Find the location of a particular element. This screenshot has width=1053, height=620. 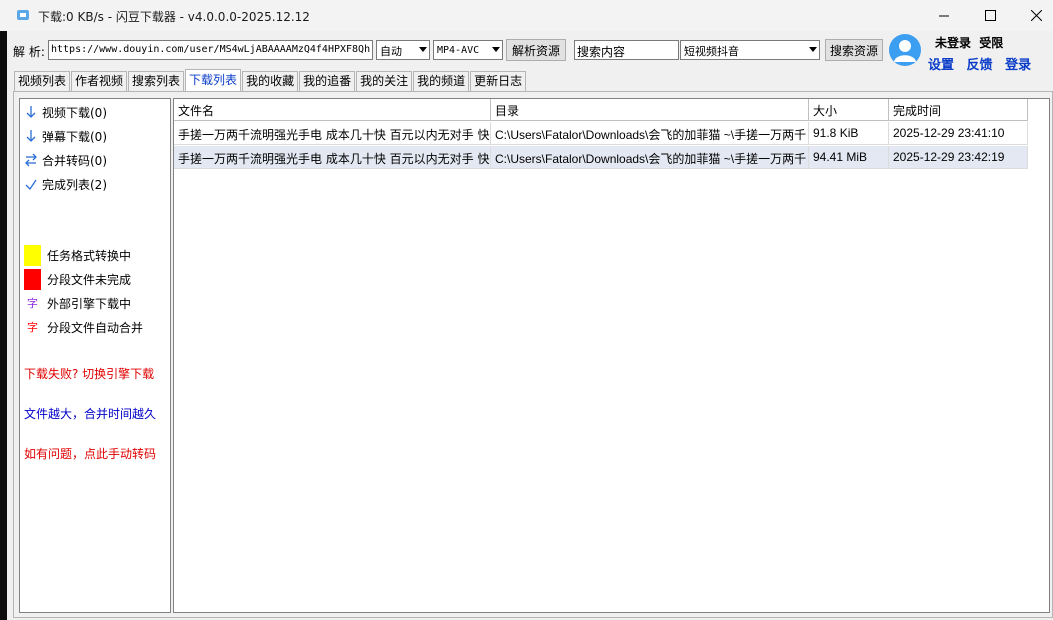

legend-label: 分段文件未完成 is located at coordinates (89, 279).